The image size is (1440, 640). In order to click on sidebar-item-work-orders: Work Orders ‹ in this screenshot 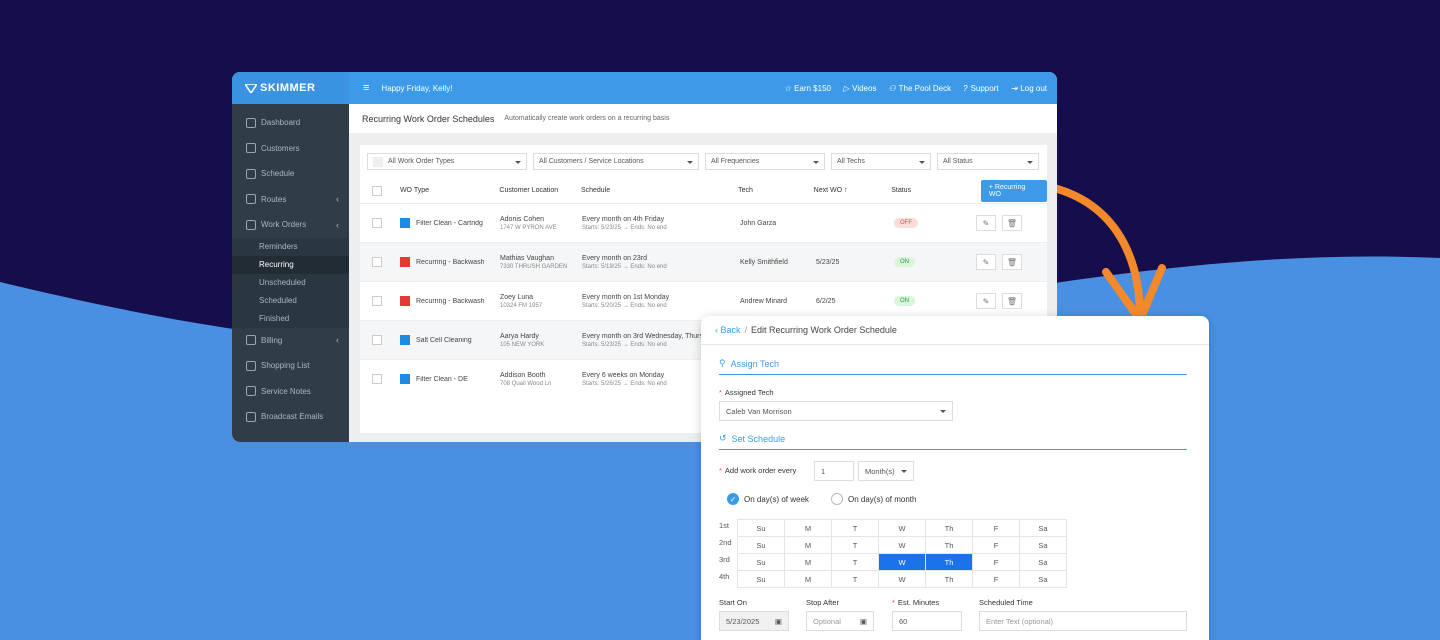, I will do `click(290, 225)`.